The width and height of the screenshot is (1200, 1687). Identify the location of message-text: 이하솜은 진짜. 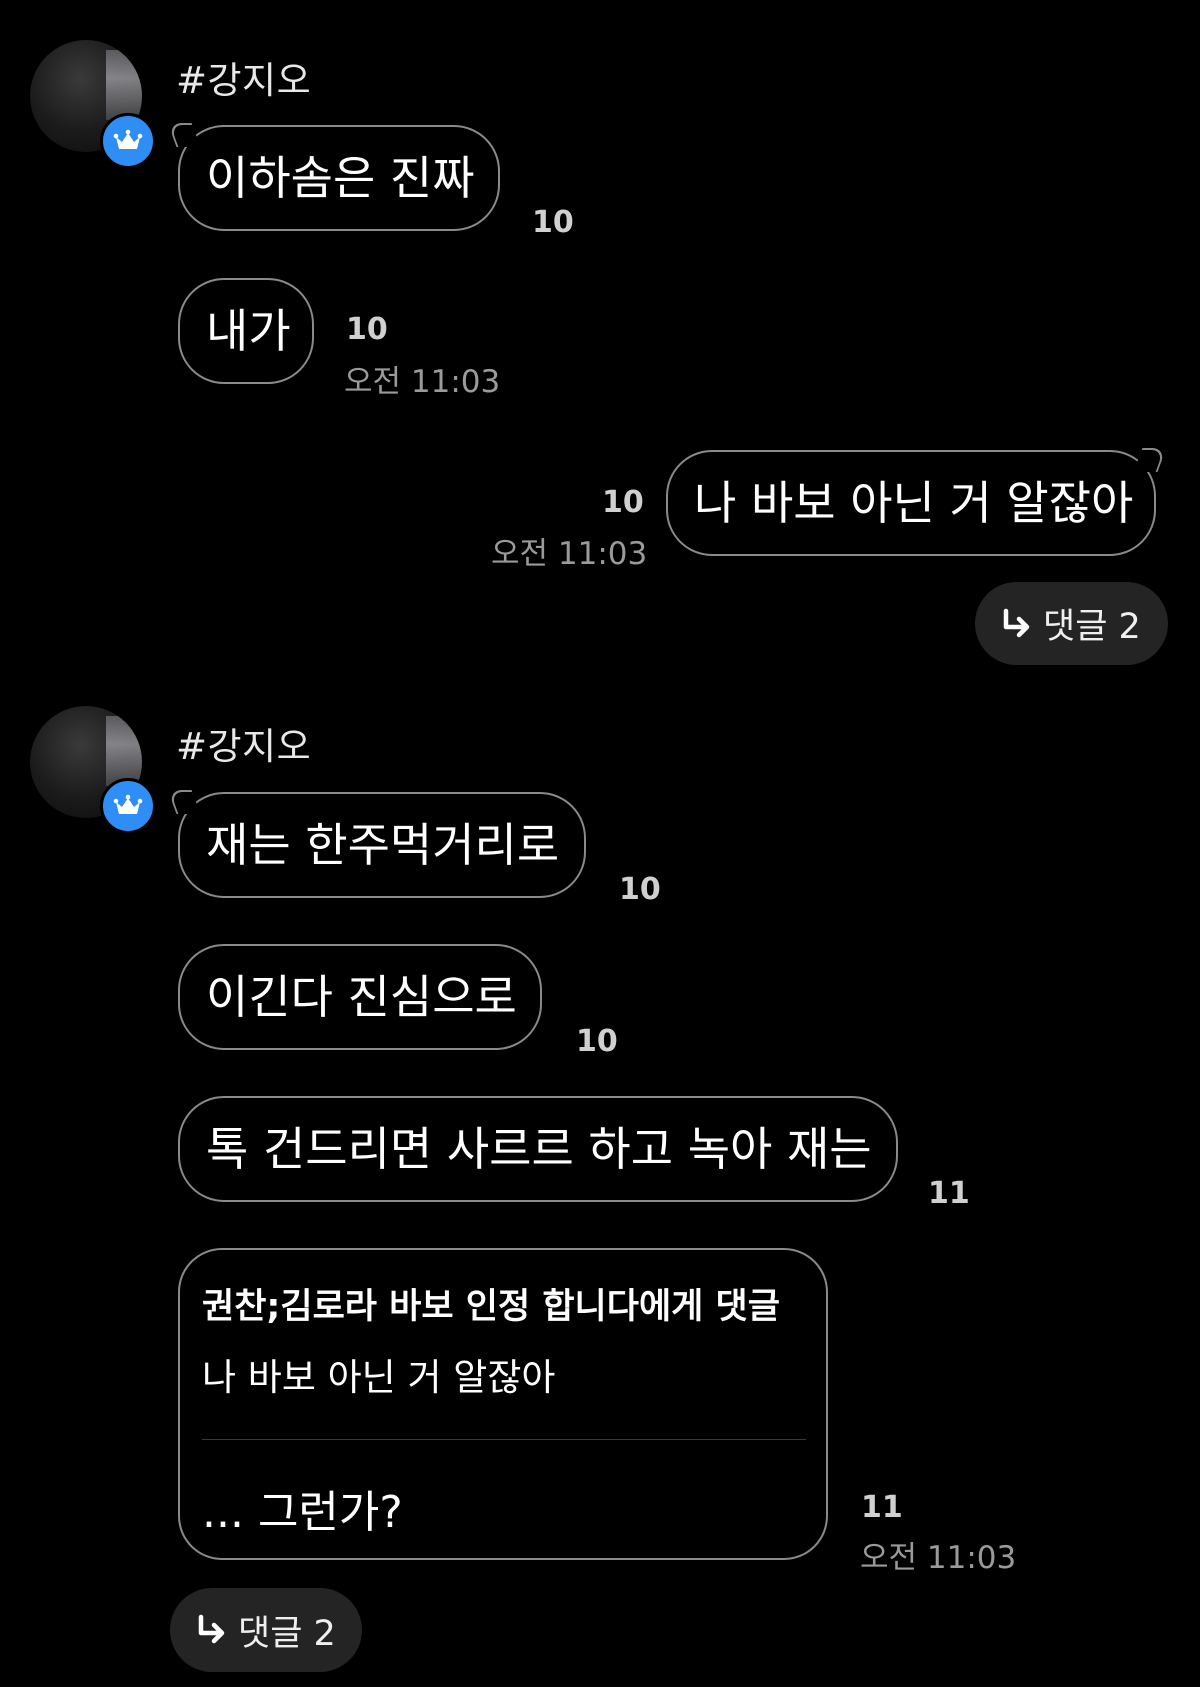
(340, 178).